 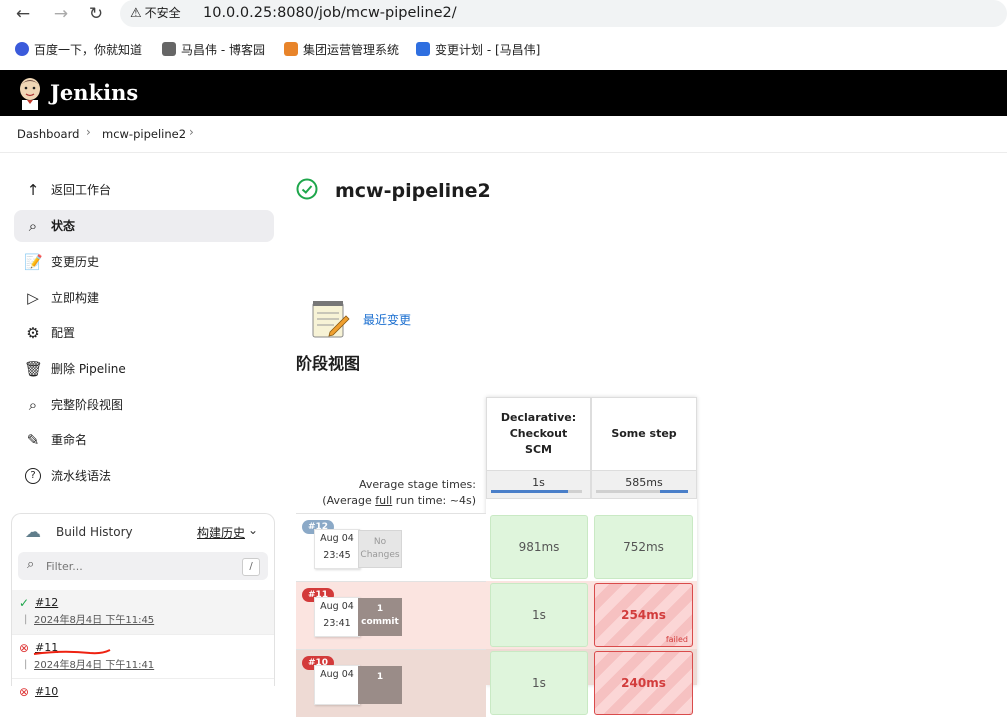 I want to click on sidebar-item-label: 返回工作台, so click(x=81, y=190).